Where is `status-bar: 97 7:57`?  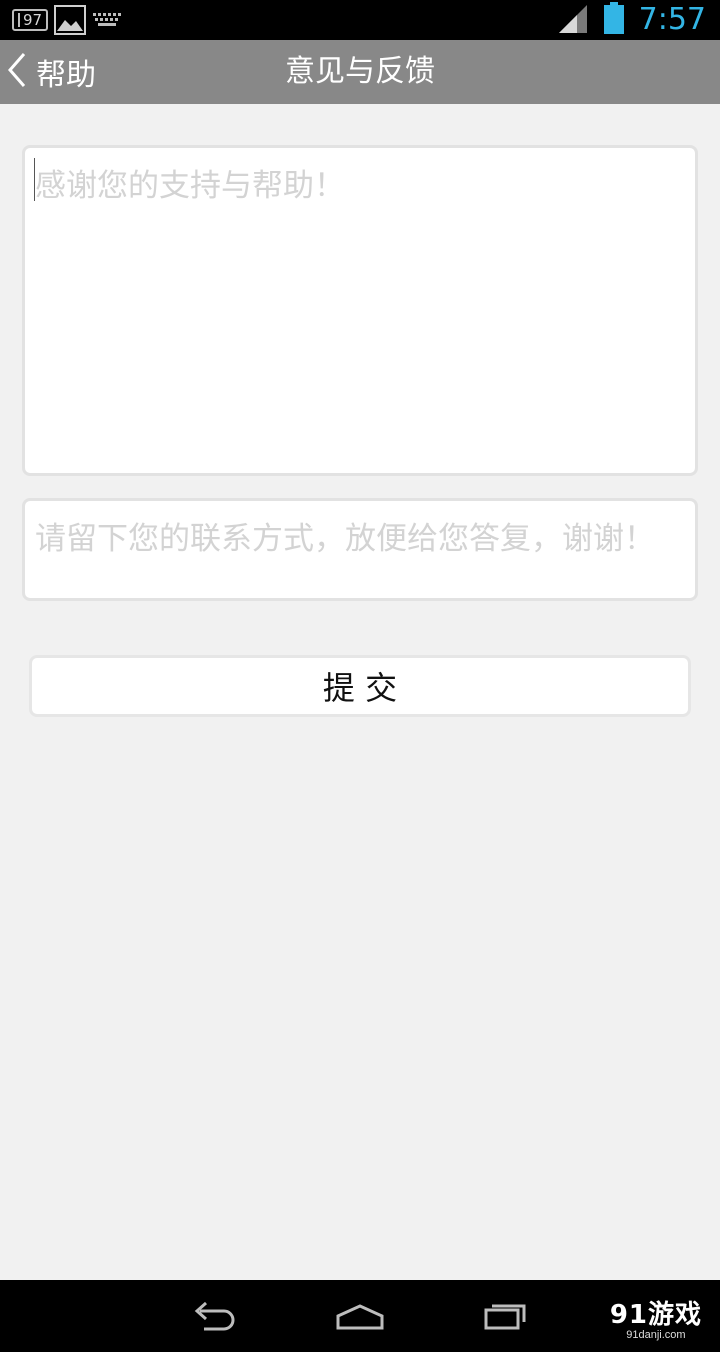 status-bar: 97 7:57 is located at coordinates (360, 20).